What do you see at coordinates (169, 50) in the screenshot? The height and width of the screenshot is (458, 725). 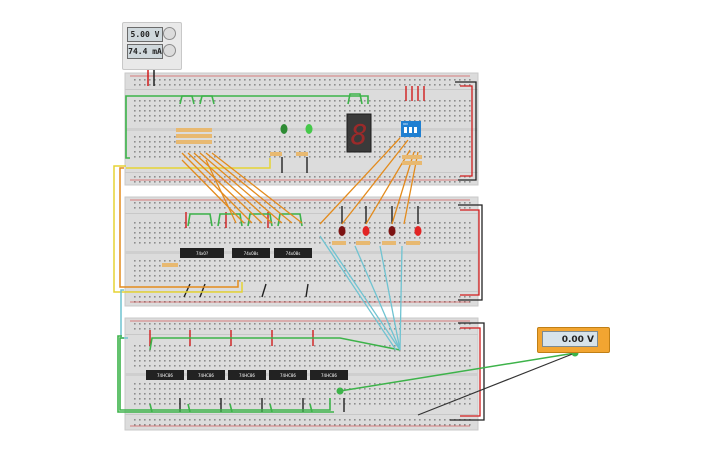 I see `current-knob` at bounding box center [169, 50].